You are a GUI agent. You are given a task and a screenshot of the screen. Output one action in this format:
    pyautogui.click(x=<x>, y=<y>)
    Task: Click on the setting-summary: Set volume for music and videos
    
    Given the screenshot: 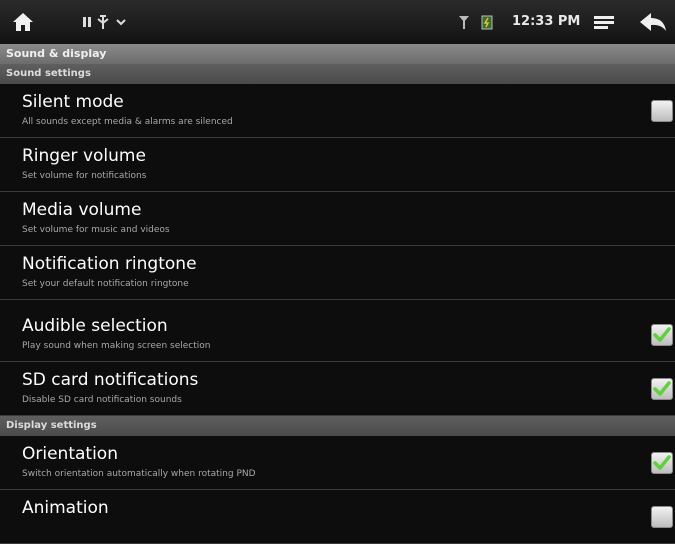 What is the action you would take?
    pyautogui.click(x=96, y=230)
    